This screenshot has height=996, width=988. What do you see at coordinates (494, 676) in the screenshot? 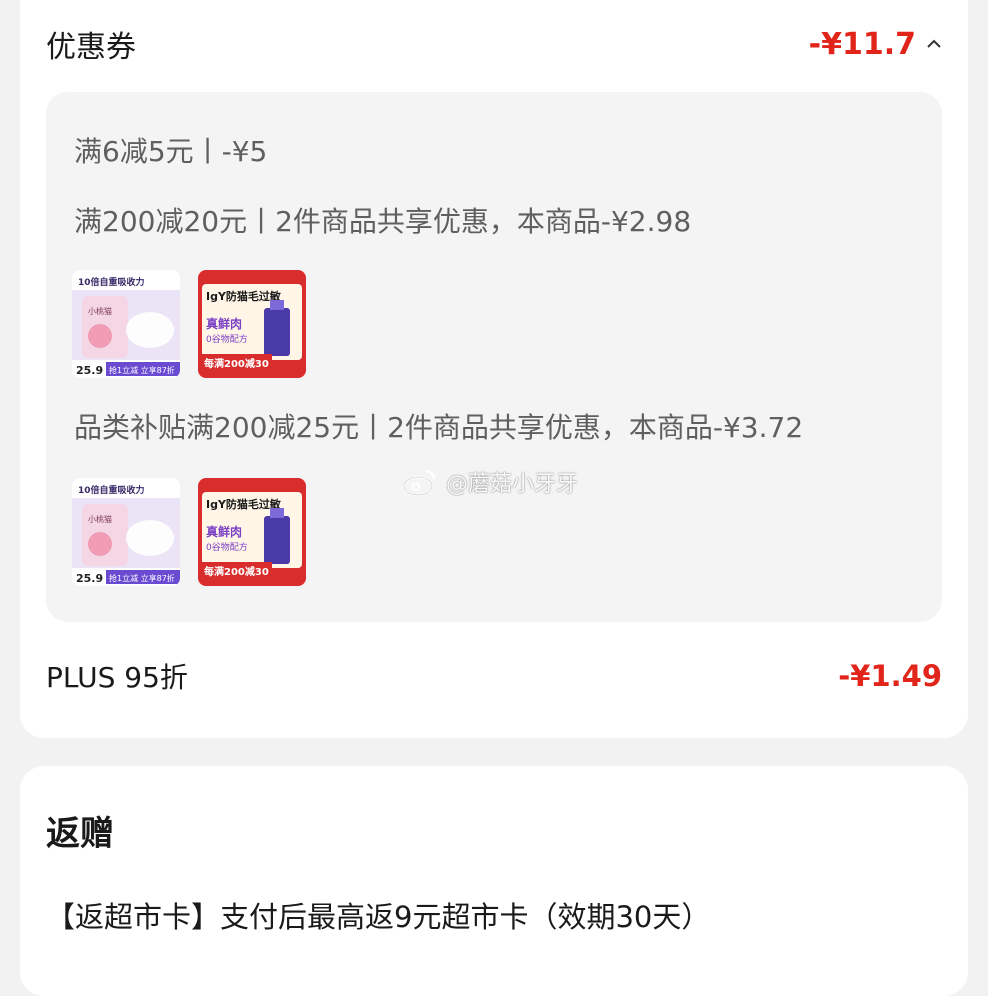
I see `plus-discount-row: PLUS 95折 -¥1.49` at bounding box center [494, 676].